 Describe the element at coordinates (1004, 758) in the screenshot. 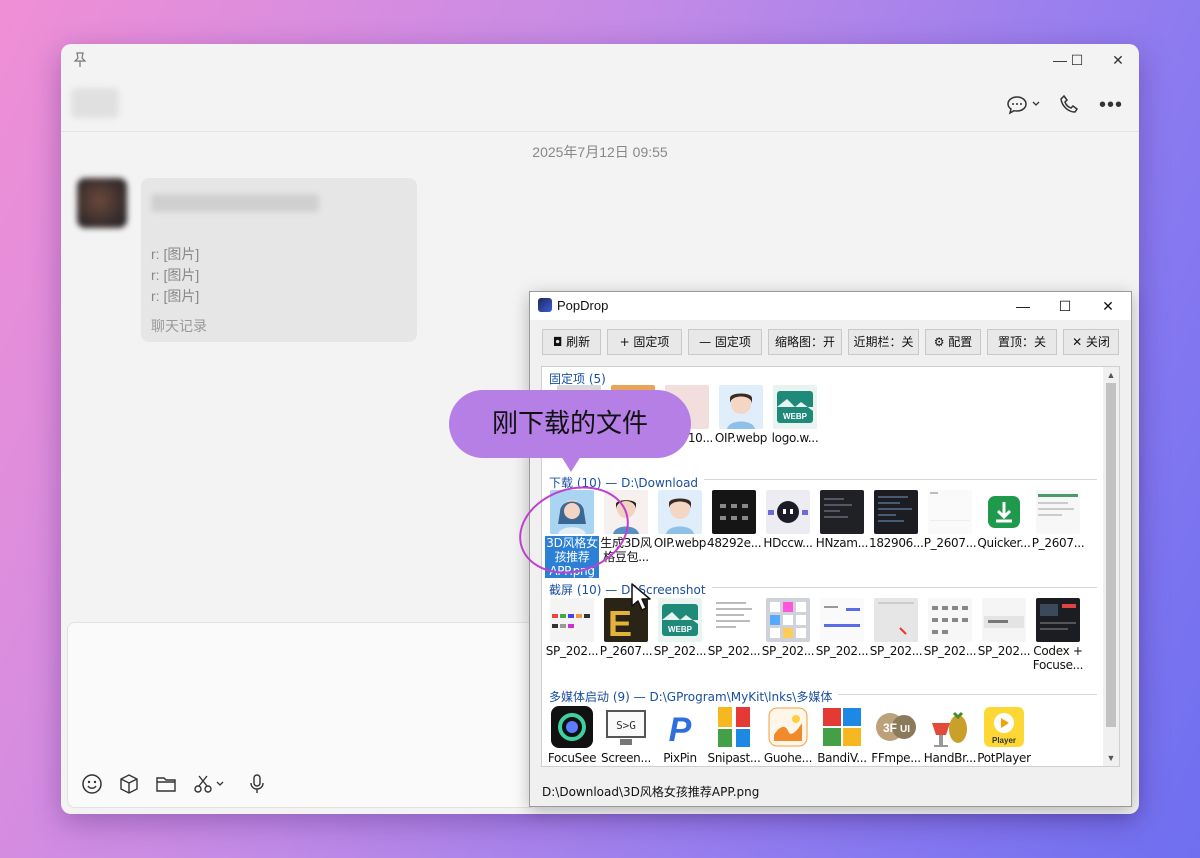

I see `file-name: PotPlayer` at that location.